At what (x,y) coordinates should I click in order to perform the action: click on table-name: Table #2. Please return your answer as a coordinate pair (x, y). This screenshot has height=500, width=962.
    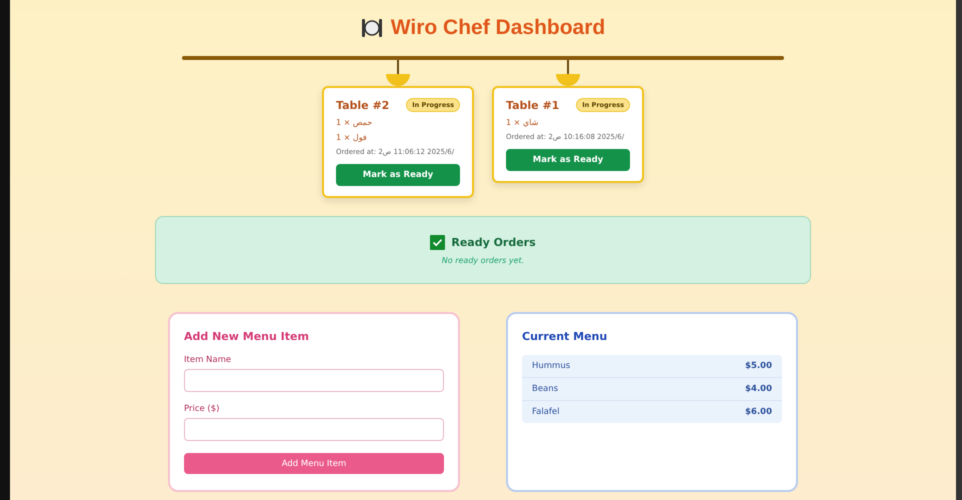
    Looking at the image, I should click on (363, 105).